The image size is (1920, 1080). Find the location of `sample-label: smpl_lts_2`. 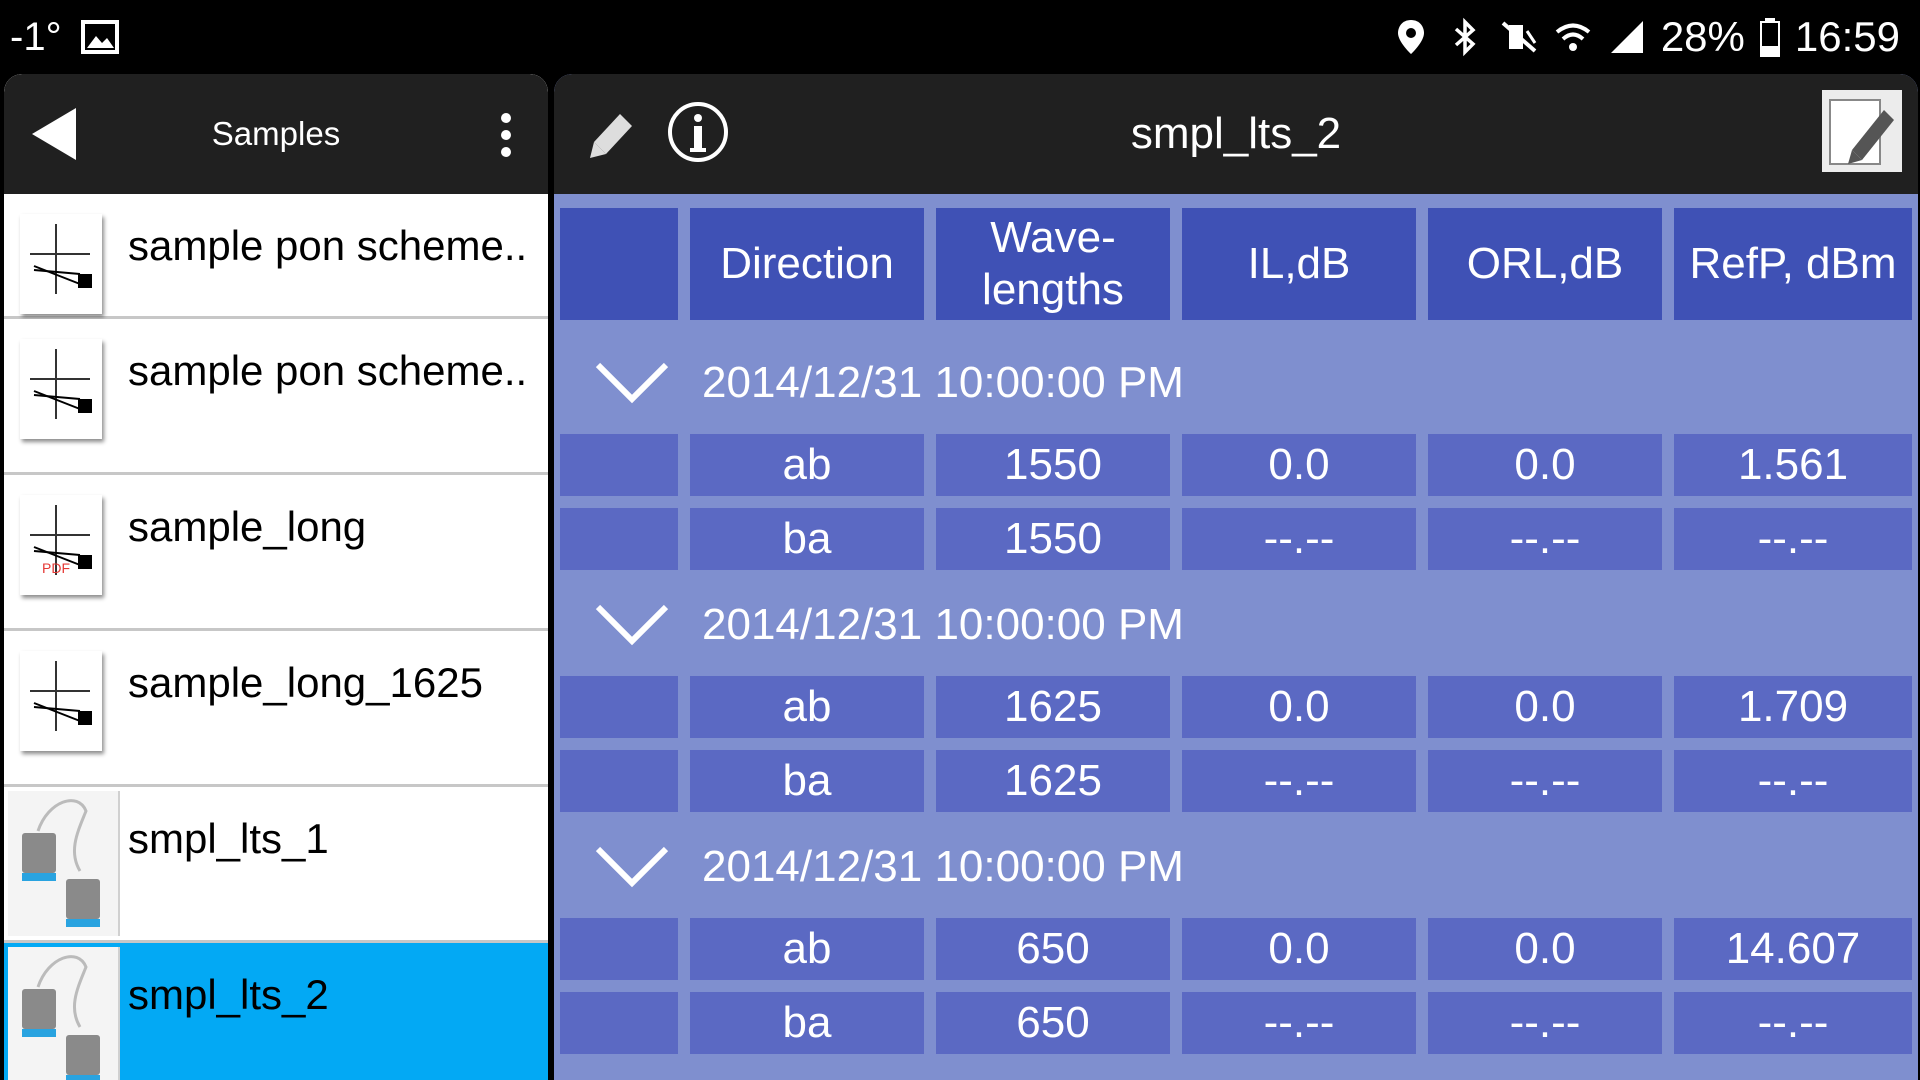

sample-label: smpl_lts_2 is located at coordinates (228, 994).